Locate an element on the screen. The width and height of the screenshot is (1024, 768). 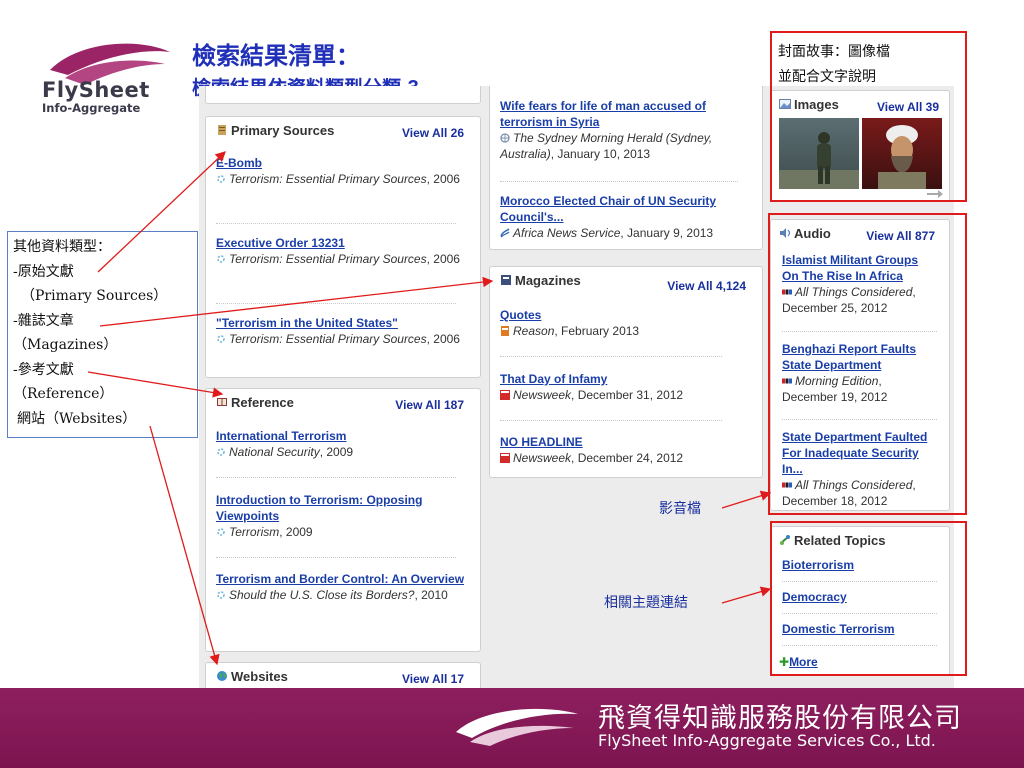
other-types-line8: 網站（Websites） is located at coordinates (77, 418).